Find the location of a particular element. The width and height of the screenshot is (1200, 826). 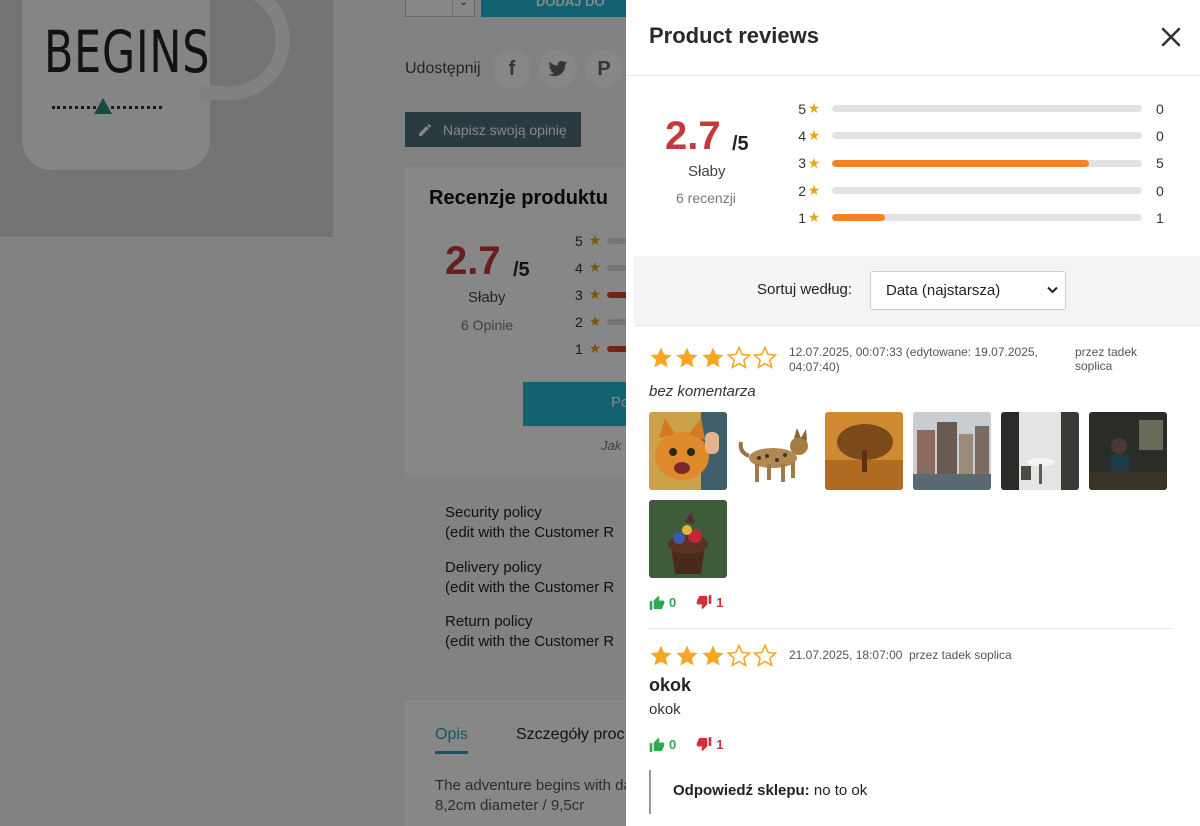

distribution-stars: 1 is located at coordinates (802, 217).